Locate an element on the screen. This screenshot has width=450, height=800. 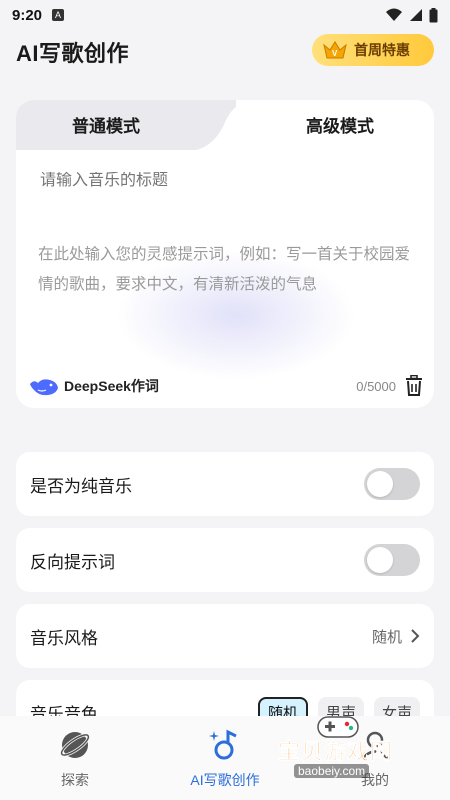
editor-footer: DeepSeek作词 0/5000 is located at coordinates (226, 386).